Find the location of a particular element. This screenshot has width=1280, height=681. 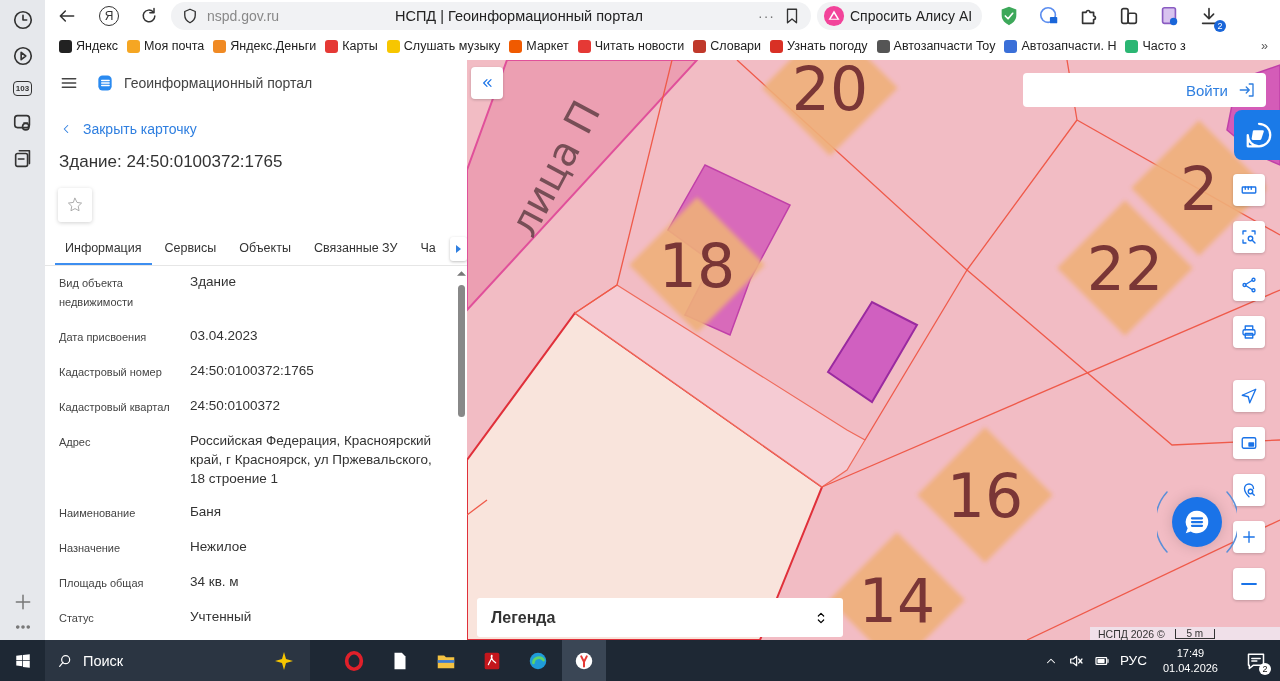

picture-in-picture-button is located at coordinates (1249, 443).